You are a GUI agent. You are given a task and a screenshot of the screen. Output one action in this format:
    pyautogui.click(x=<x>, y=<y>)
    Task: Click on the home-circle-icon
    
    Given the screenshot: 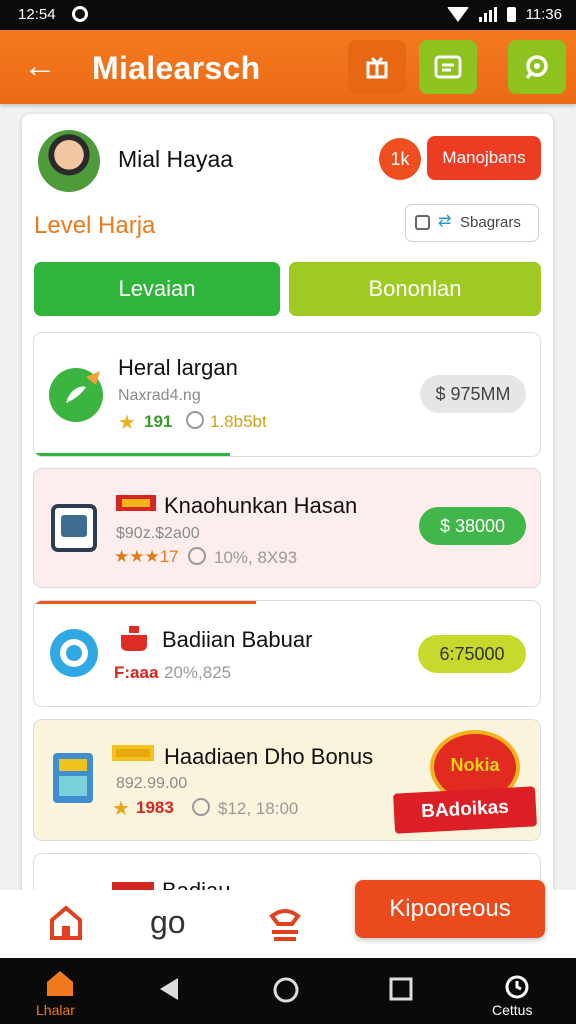 What is the action you would take?
    pyautogui.click(x=286, y=990)
    